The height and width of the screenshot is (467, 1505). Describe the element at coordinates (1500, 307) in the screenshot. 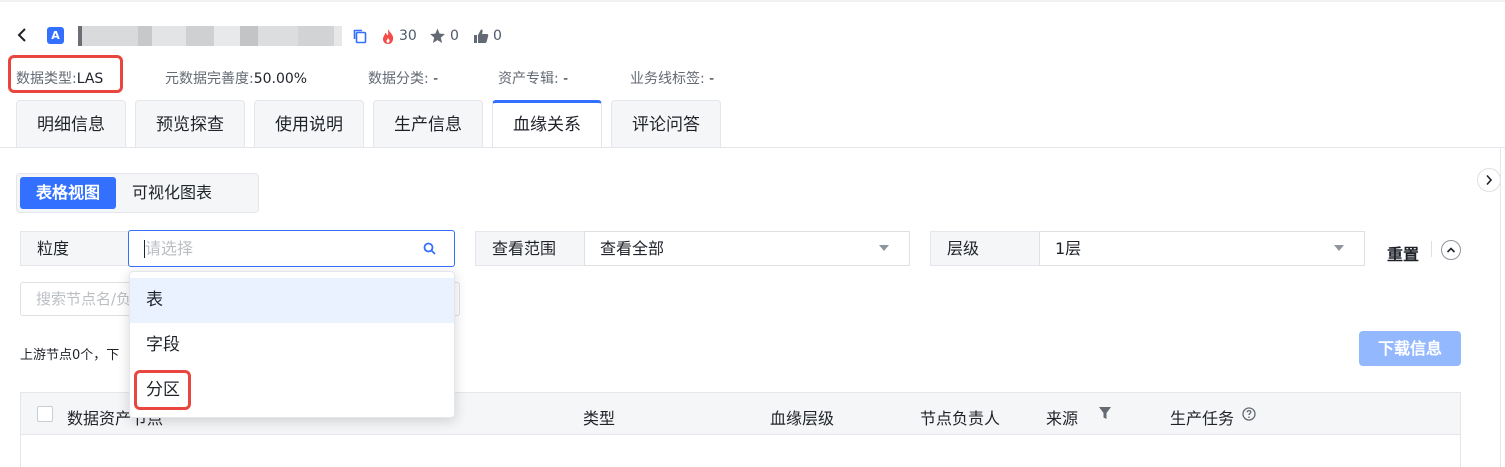

I see `side-panel-divider` at that location.